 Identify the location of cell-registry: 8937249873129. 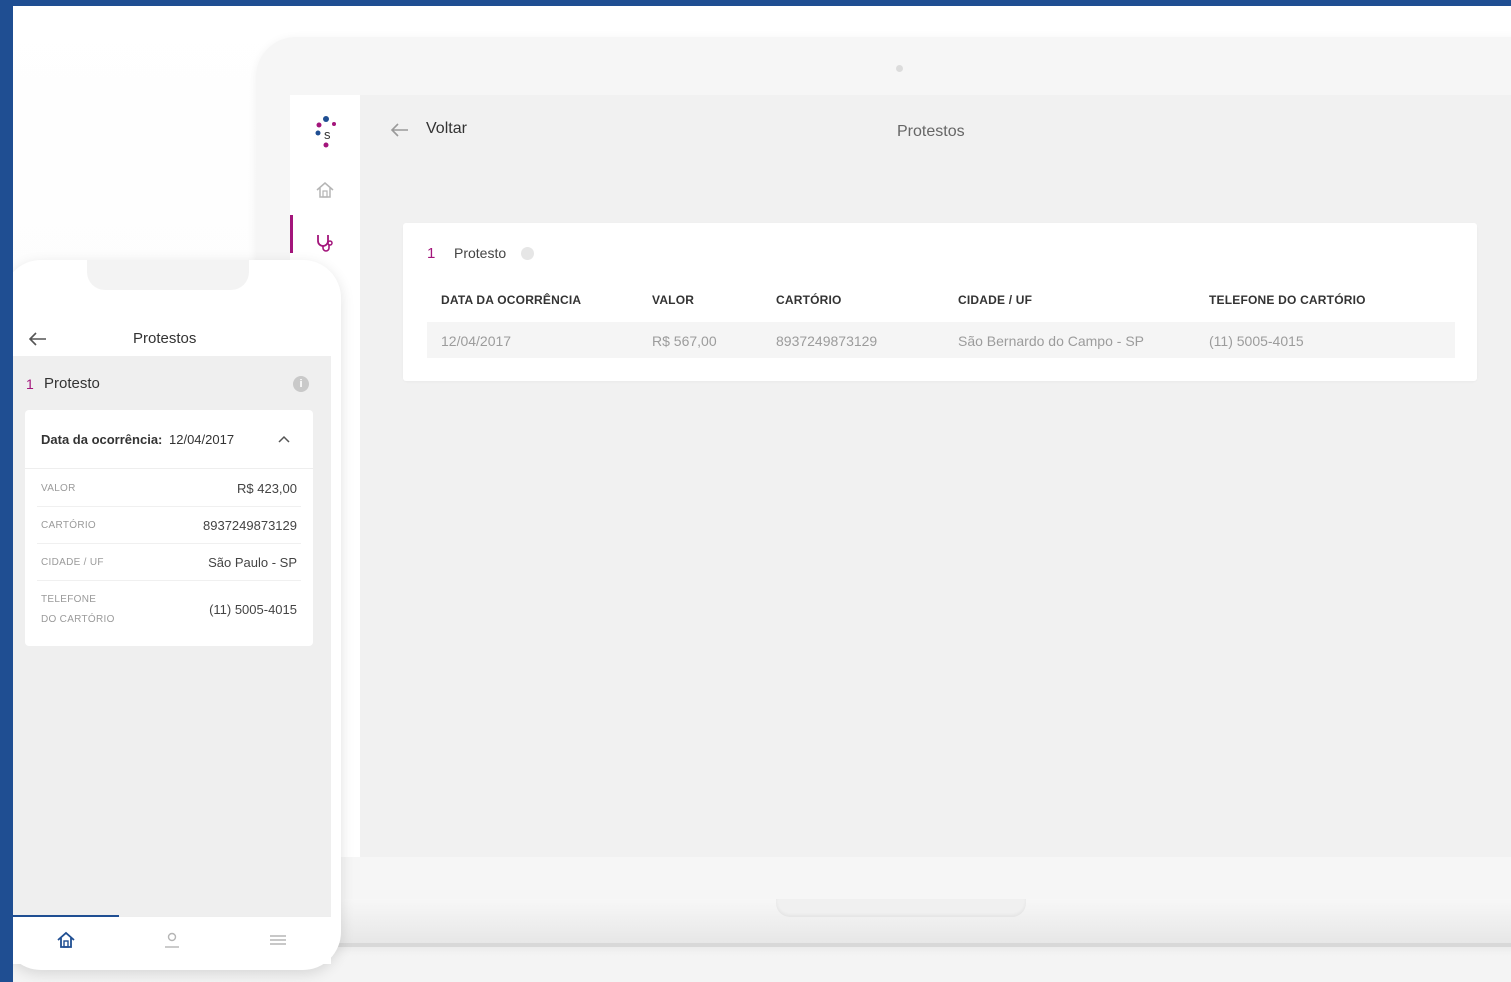
(827, 341).